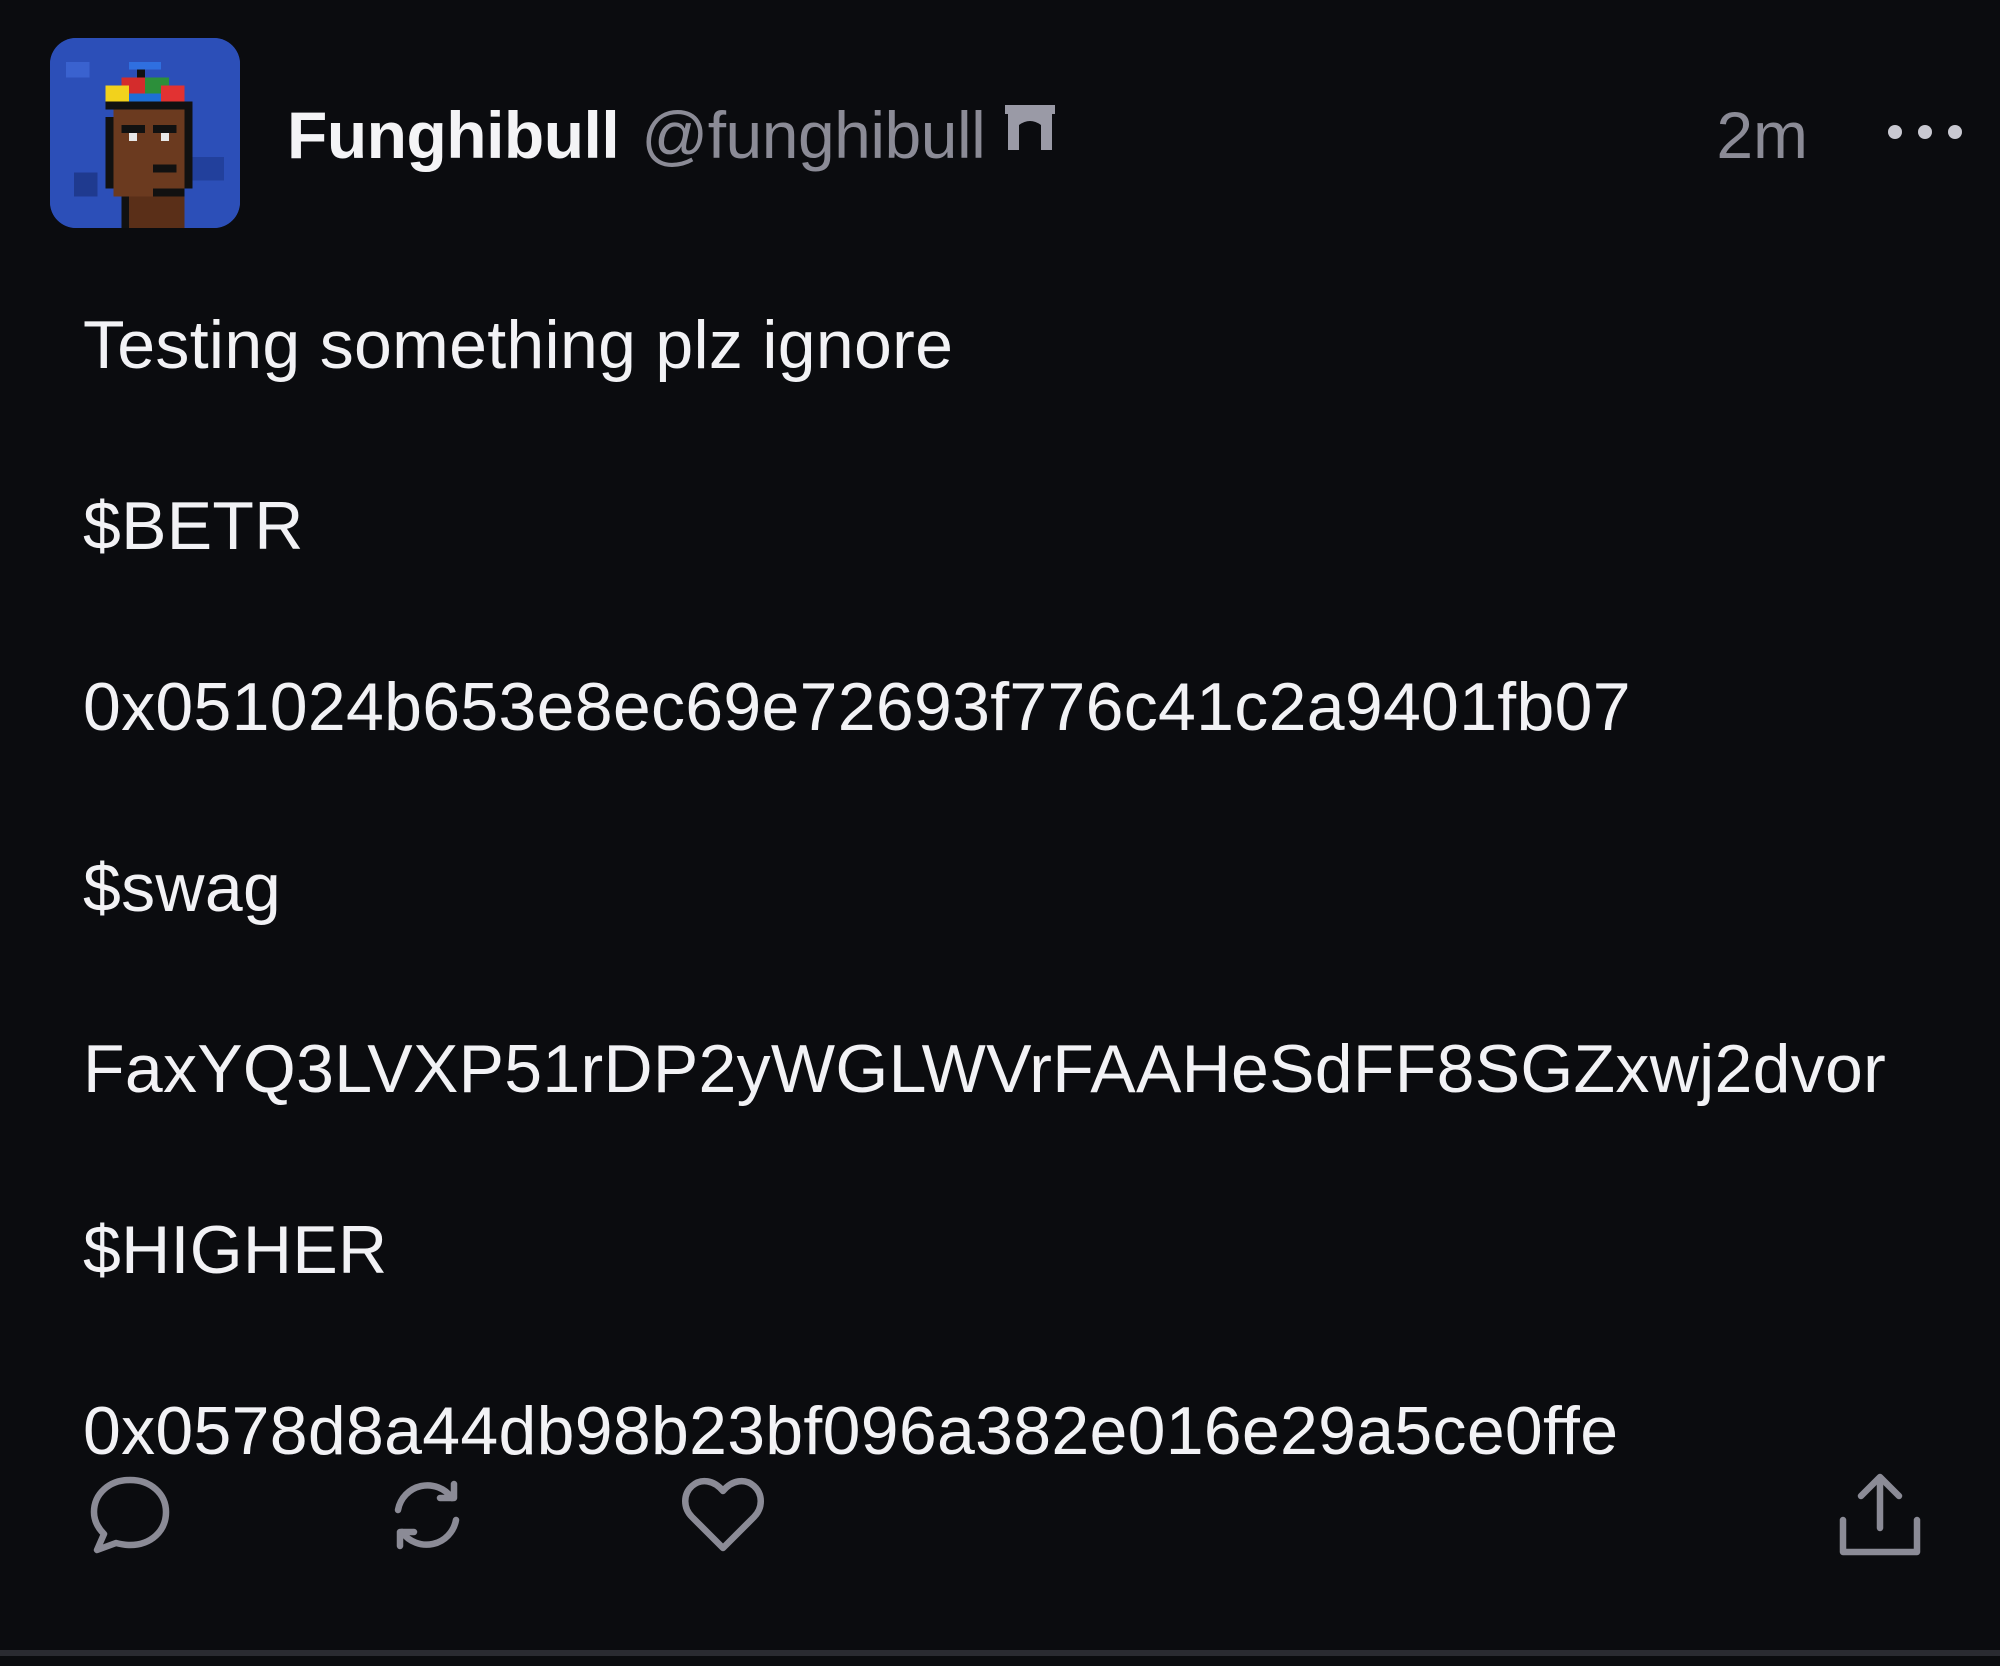 This screenshot has height=1666, width=2000. What do you see at coordinates (1000, 1520) in the screenshot?
I see `post-actions-bar` at bounding box center [1000, 1520].